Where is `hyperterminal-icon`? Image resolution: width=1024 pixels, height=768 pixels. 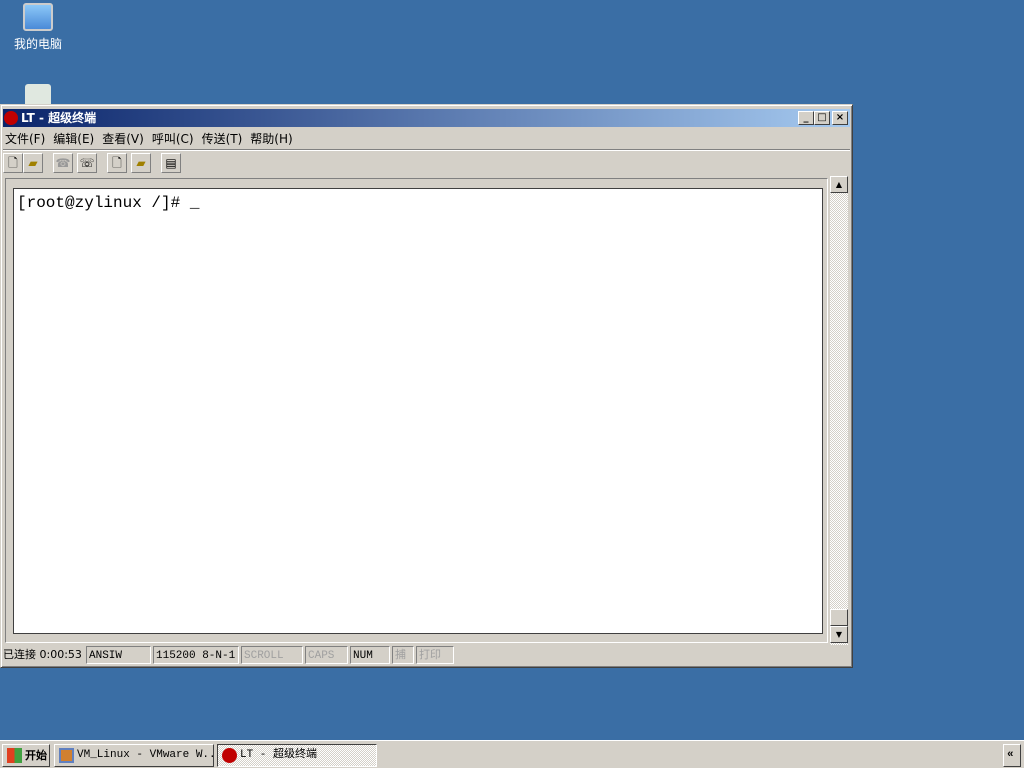 hyperterminal-icon is located at coordinates (229, 755).